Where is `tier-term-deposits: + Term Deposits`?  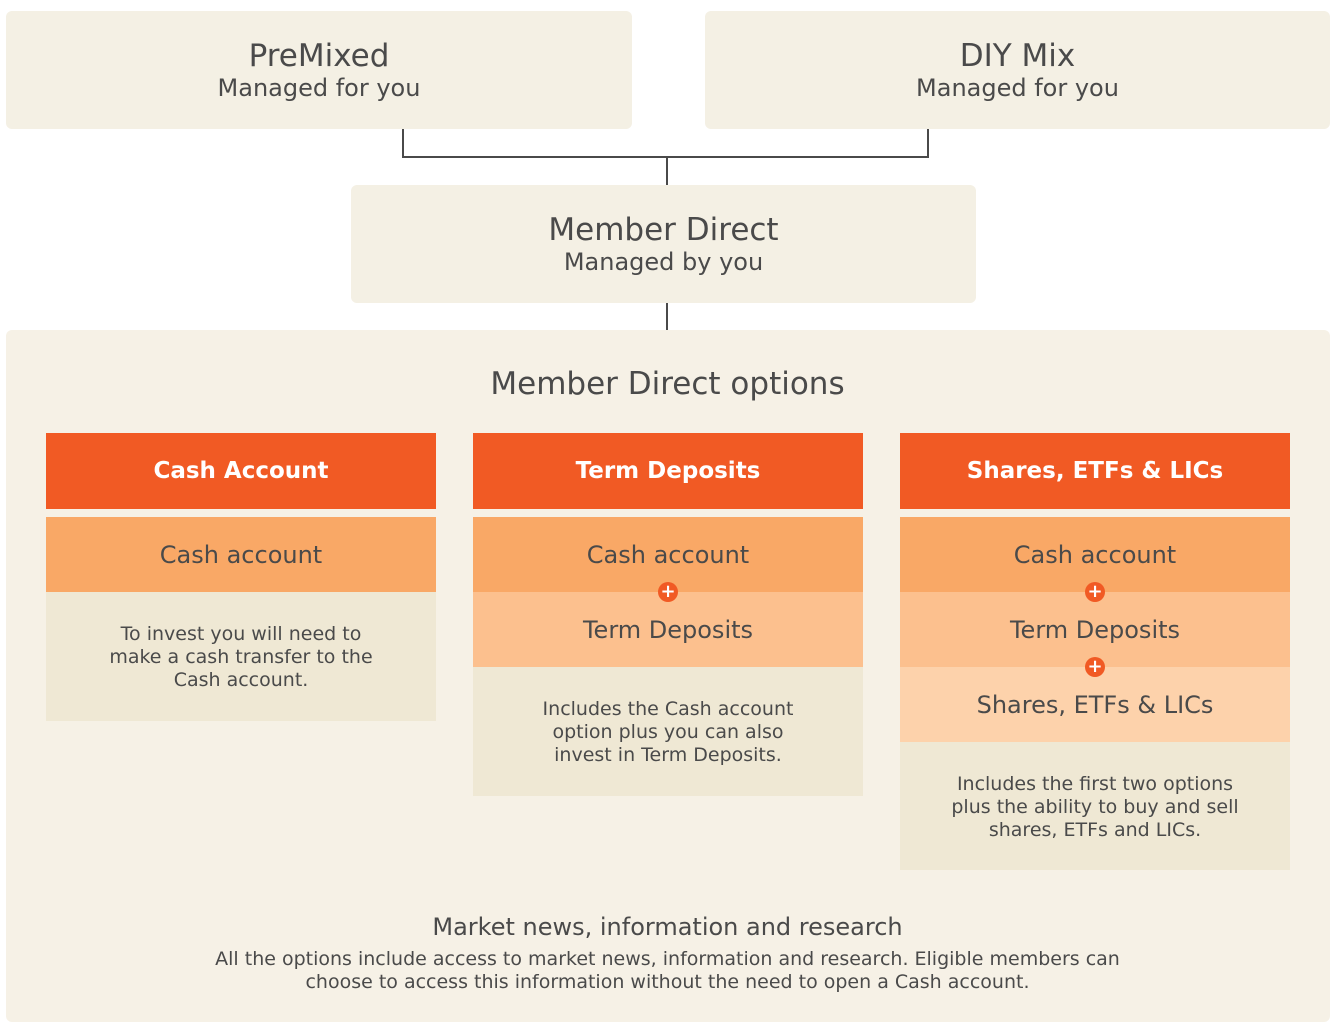 tier-term-deposits: + Term Deposits is located at coordinates (668, 624).